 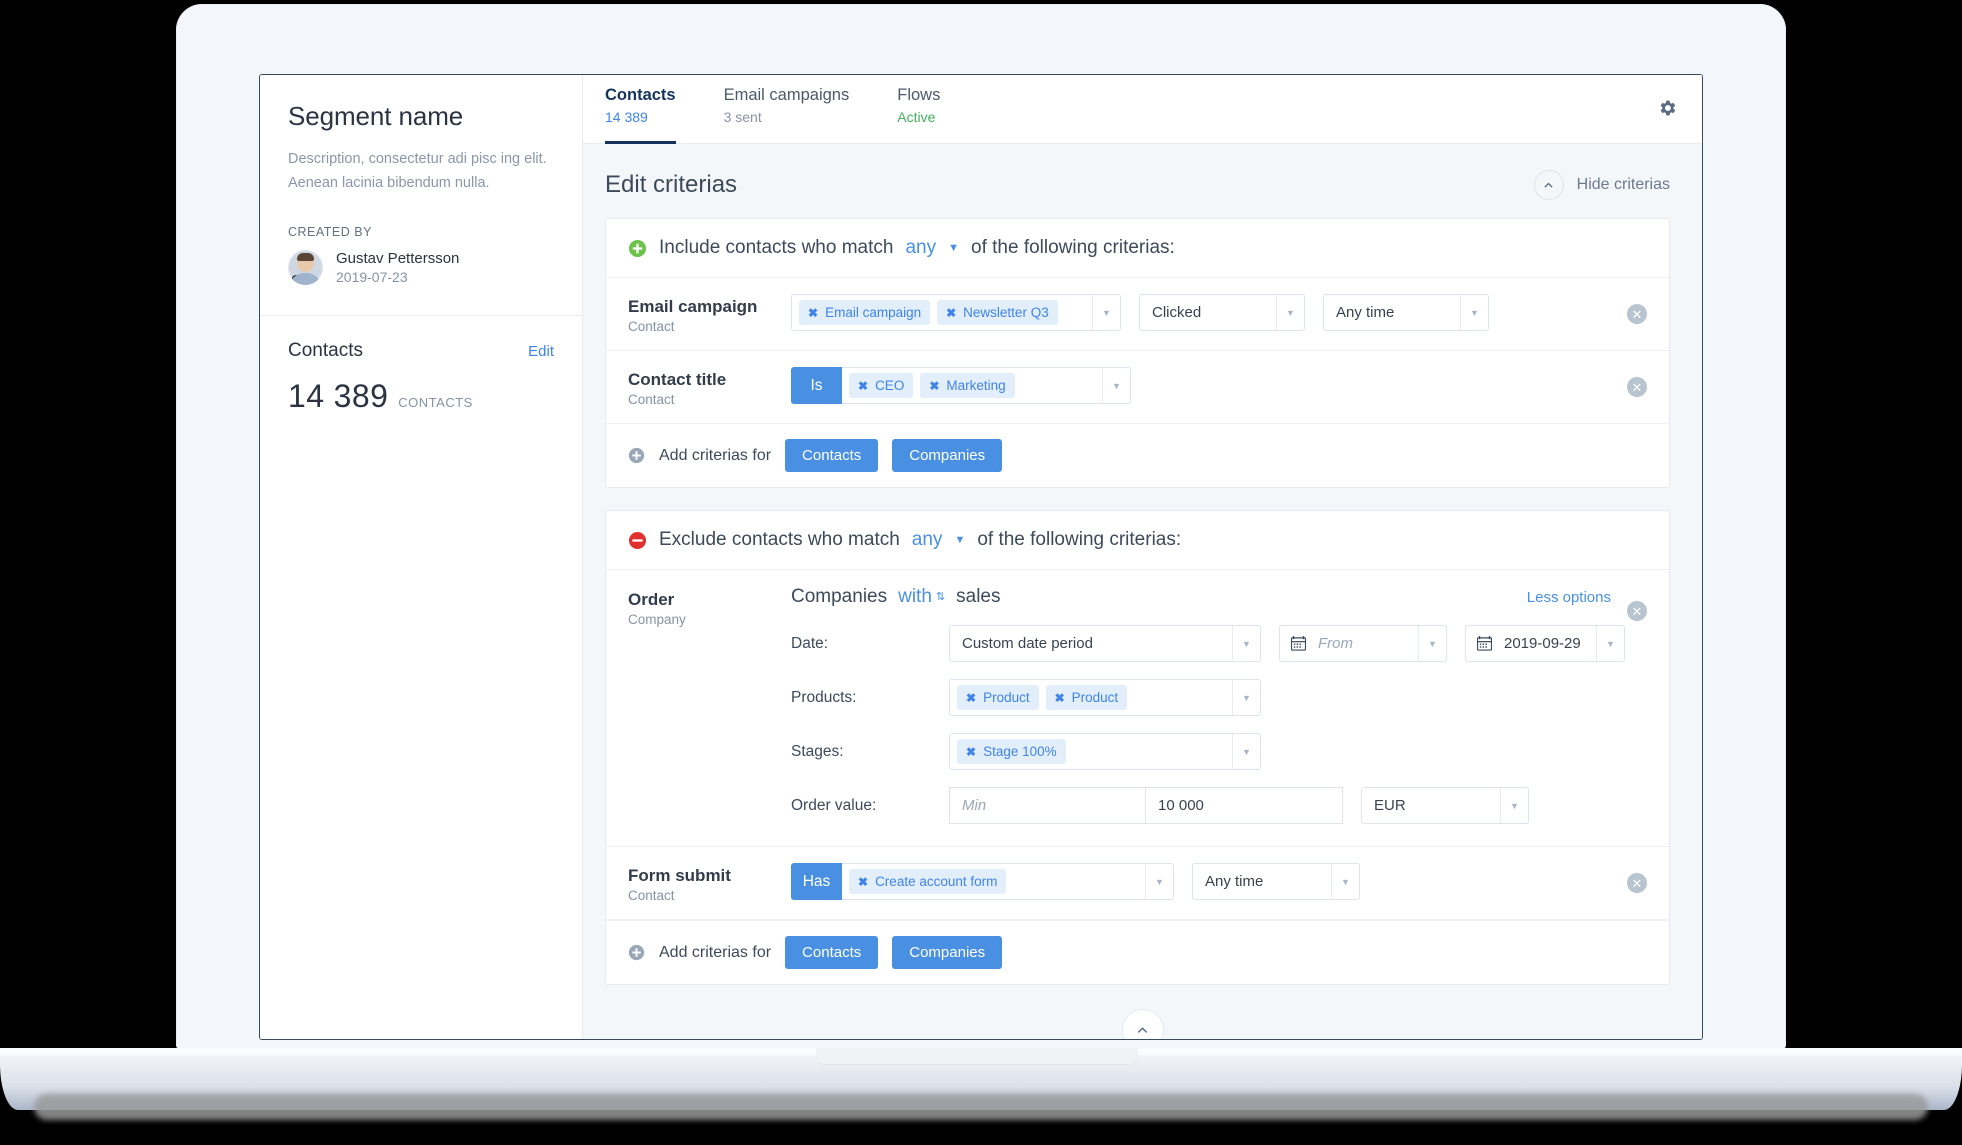 I want to click on form-submit-tags-select: ✖ Create account form ▼, so click(x=1008, y=881).